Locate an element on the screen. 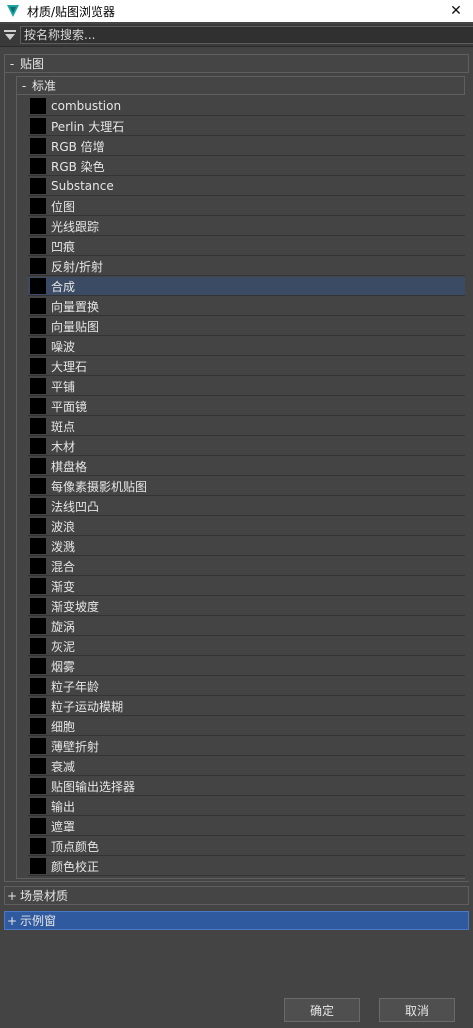 The height and width of the screenshot is (1028, 473). list-item: 粒子年龄 is located at coordinates (246, 686).